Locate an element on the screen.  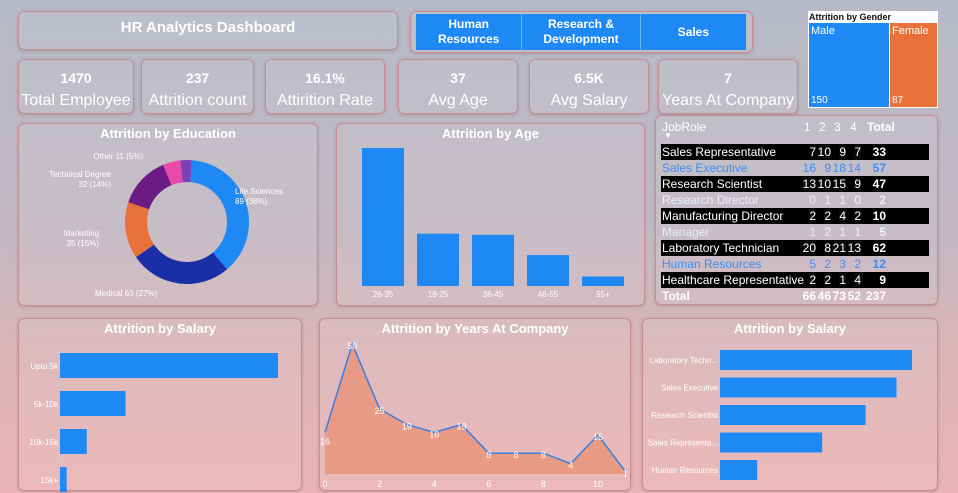
matrix-cell-c4: 1 is located at coordinates (857, 232).